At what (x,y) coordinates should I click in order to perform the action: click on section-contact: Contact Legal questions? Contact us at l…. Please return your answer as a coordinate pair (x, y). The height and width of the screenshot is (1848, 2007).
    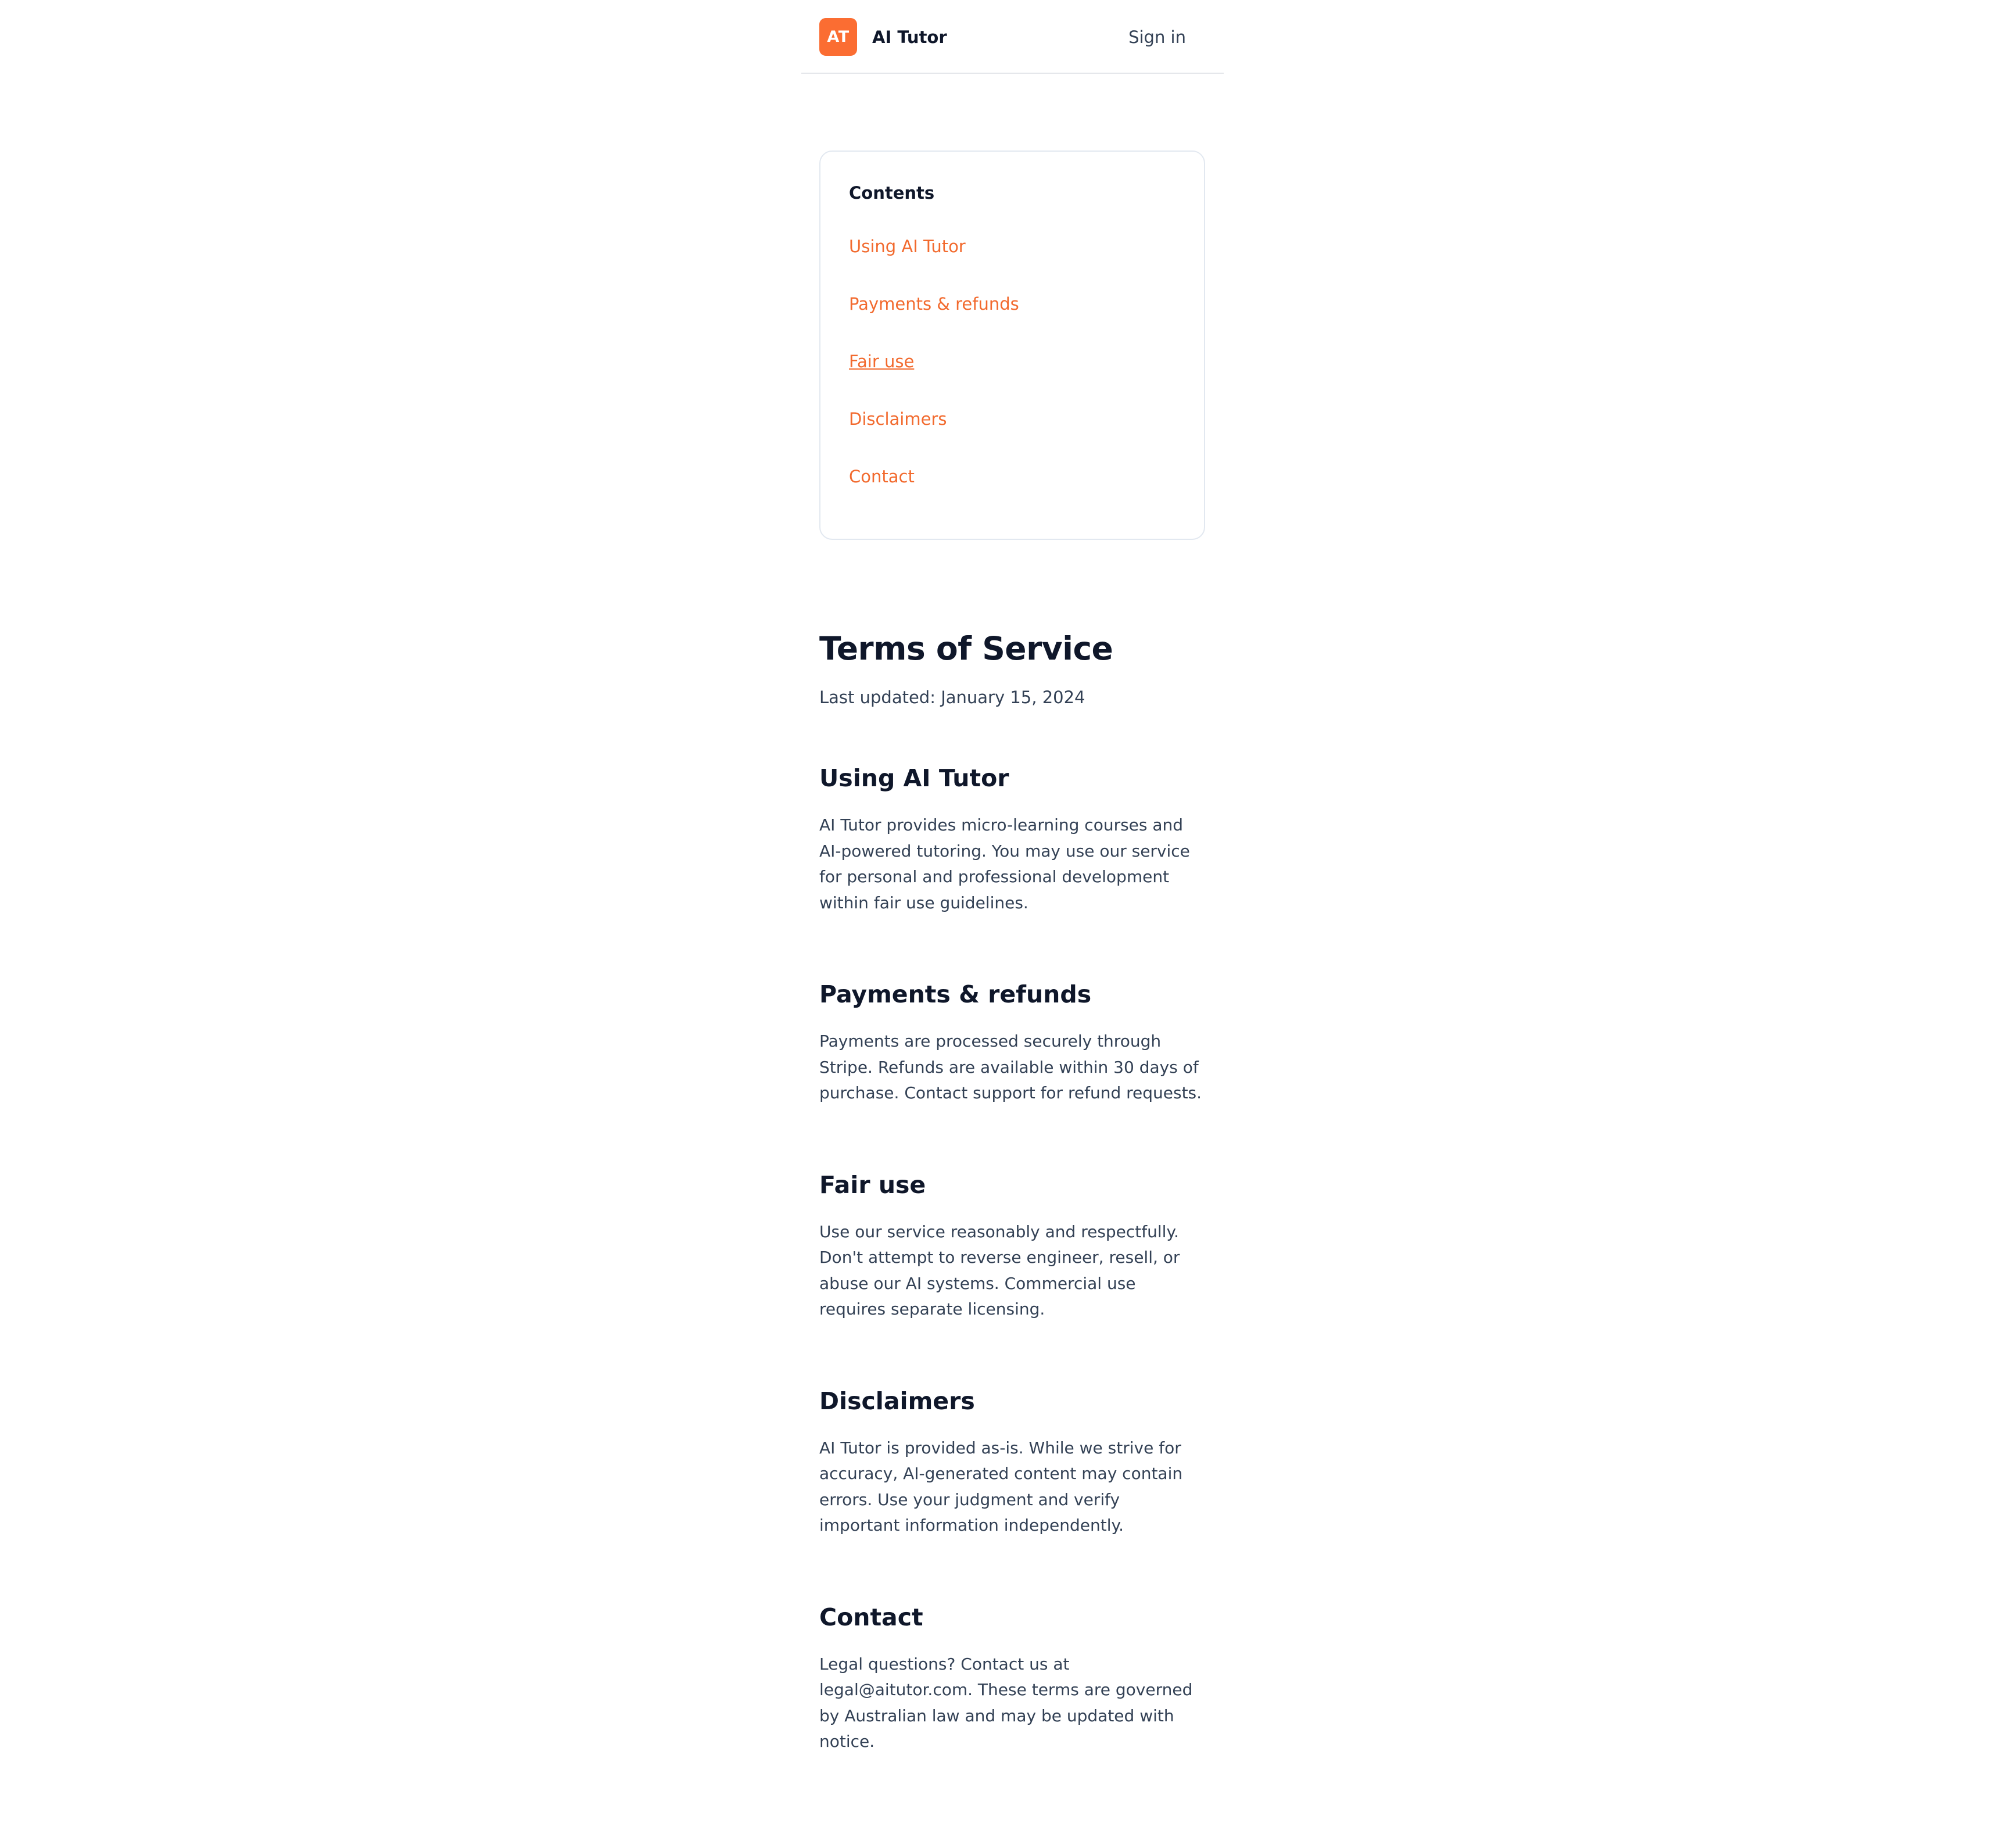
    Looking at the image, I should click on (1012, 1678).